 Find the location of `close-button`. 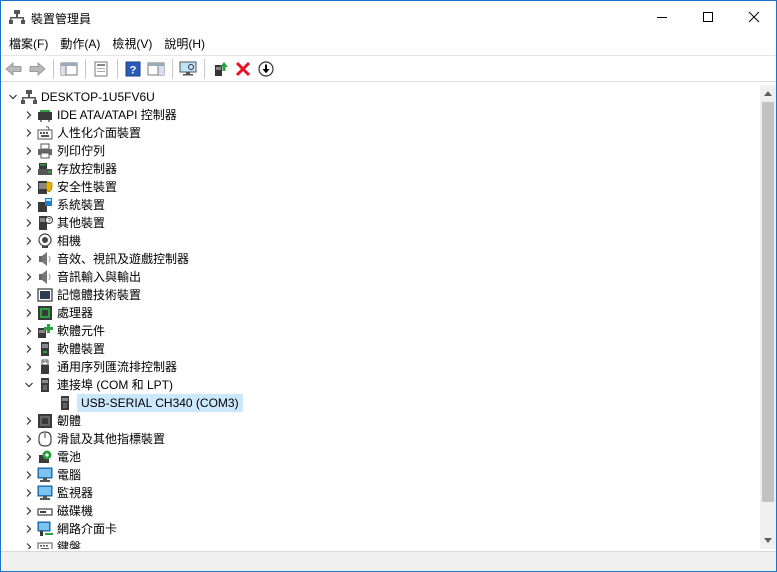

close-button is located at coordinates (754, 17).